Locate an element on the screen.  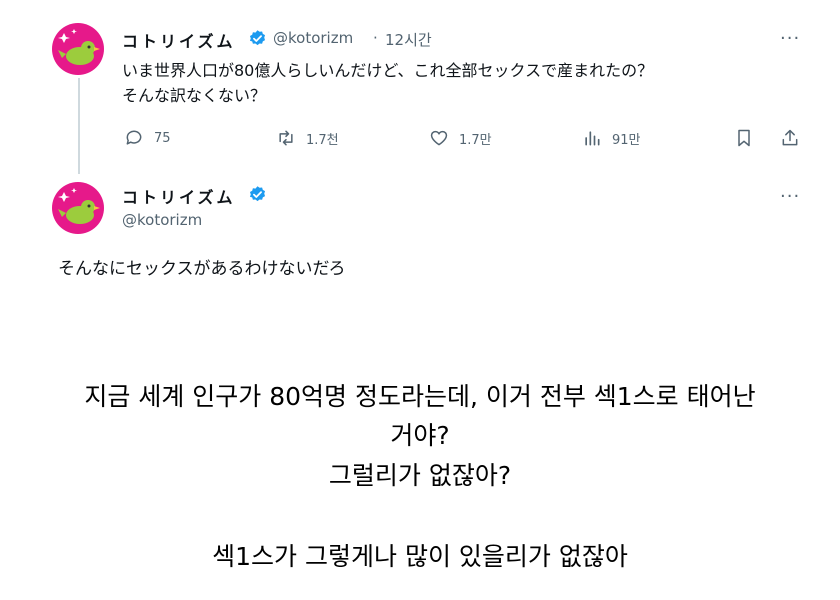
share-icon is located at coordinates (790, 137).